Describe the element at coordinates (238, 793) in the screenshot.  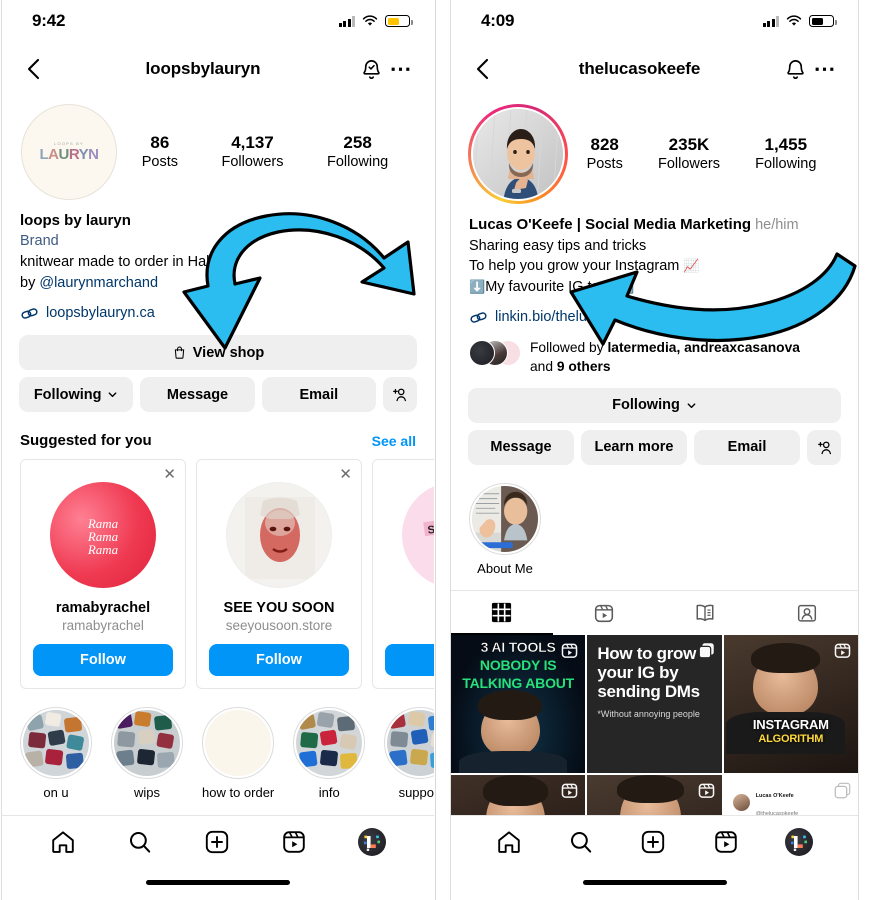
I see `highlight-label: how to order` at that location.